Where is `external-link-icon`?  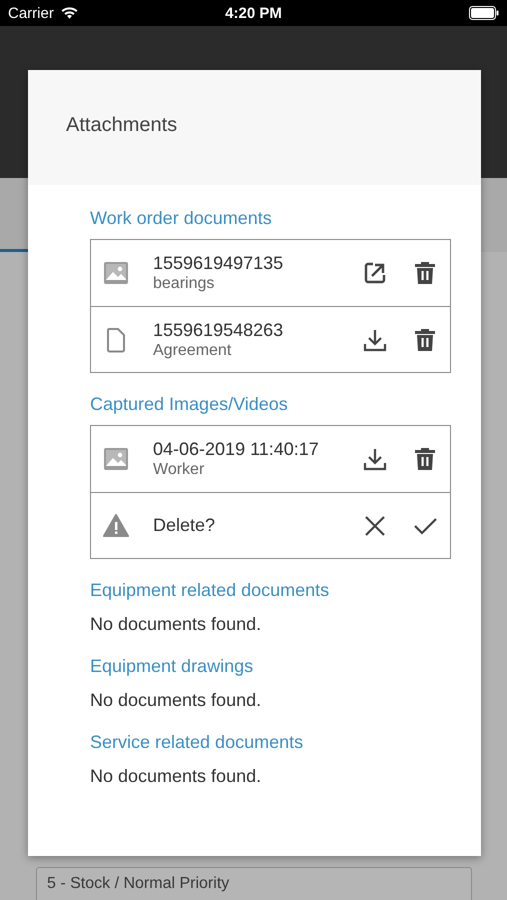
external-link-icon is located at coordinates (375, 273).